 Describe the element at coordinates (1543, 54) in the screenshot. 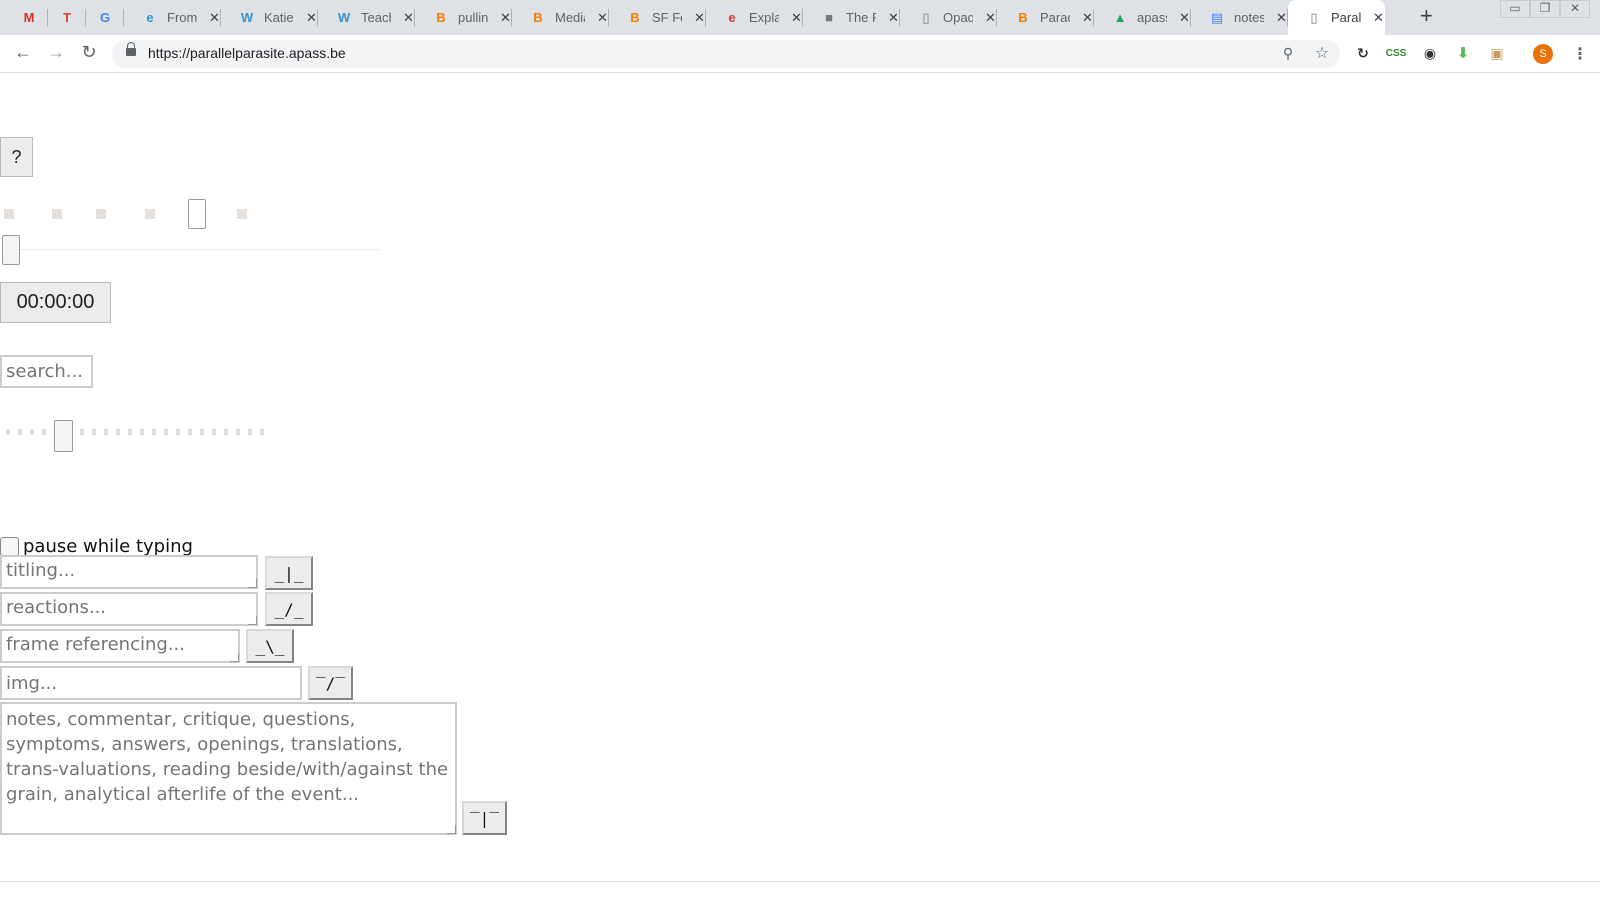

I see `profile-avatar: S` at that location.